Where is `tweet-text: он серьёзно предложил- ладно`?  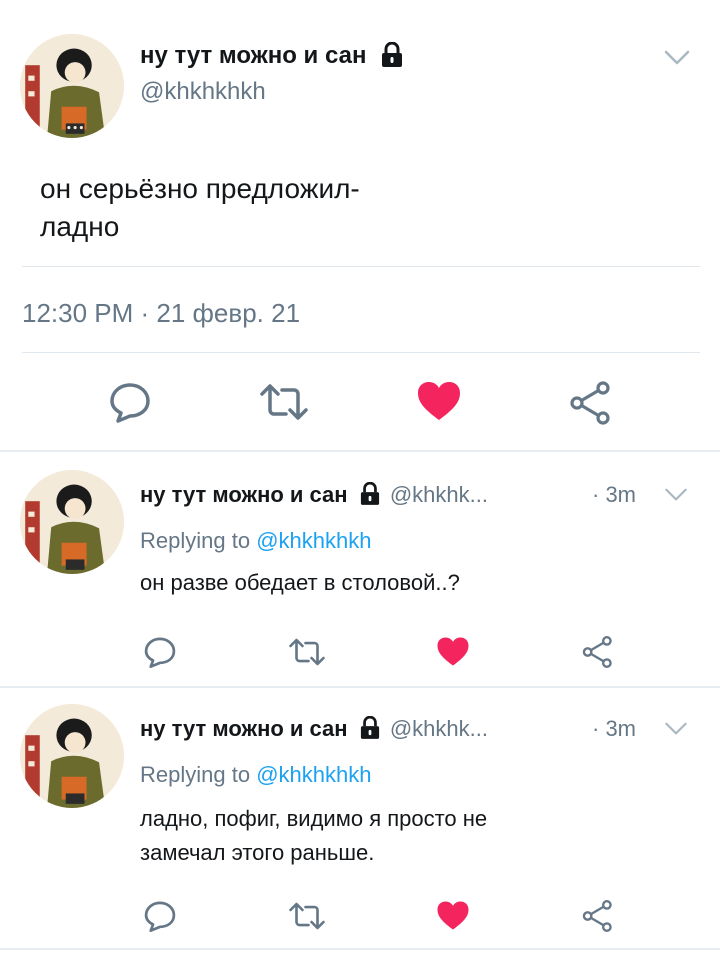 tweet-text: он серьёзно предложил- ладно is located at coordinates (360, 208).